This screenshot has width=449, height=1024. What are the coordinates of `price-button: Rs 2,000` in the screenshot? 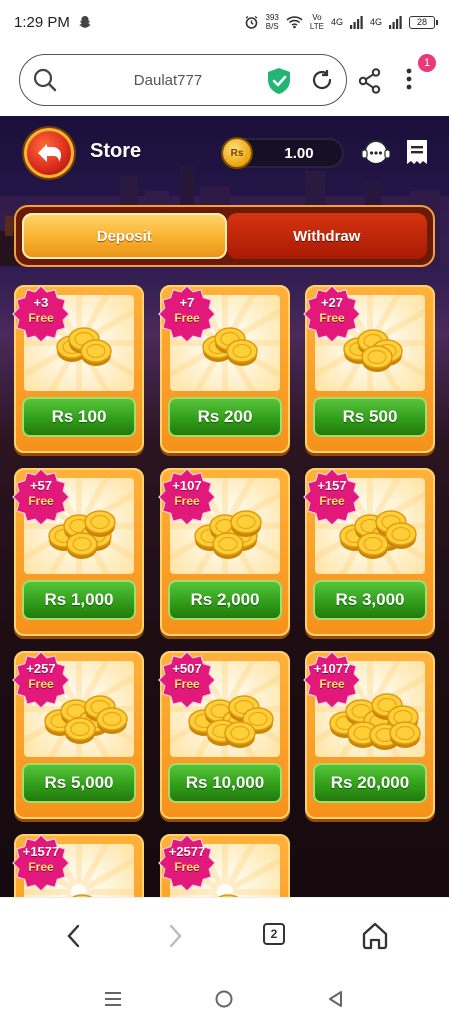 It's located at (225, 600).